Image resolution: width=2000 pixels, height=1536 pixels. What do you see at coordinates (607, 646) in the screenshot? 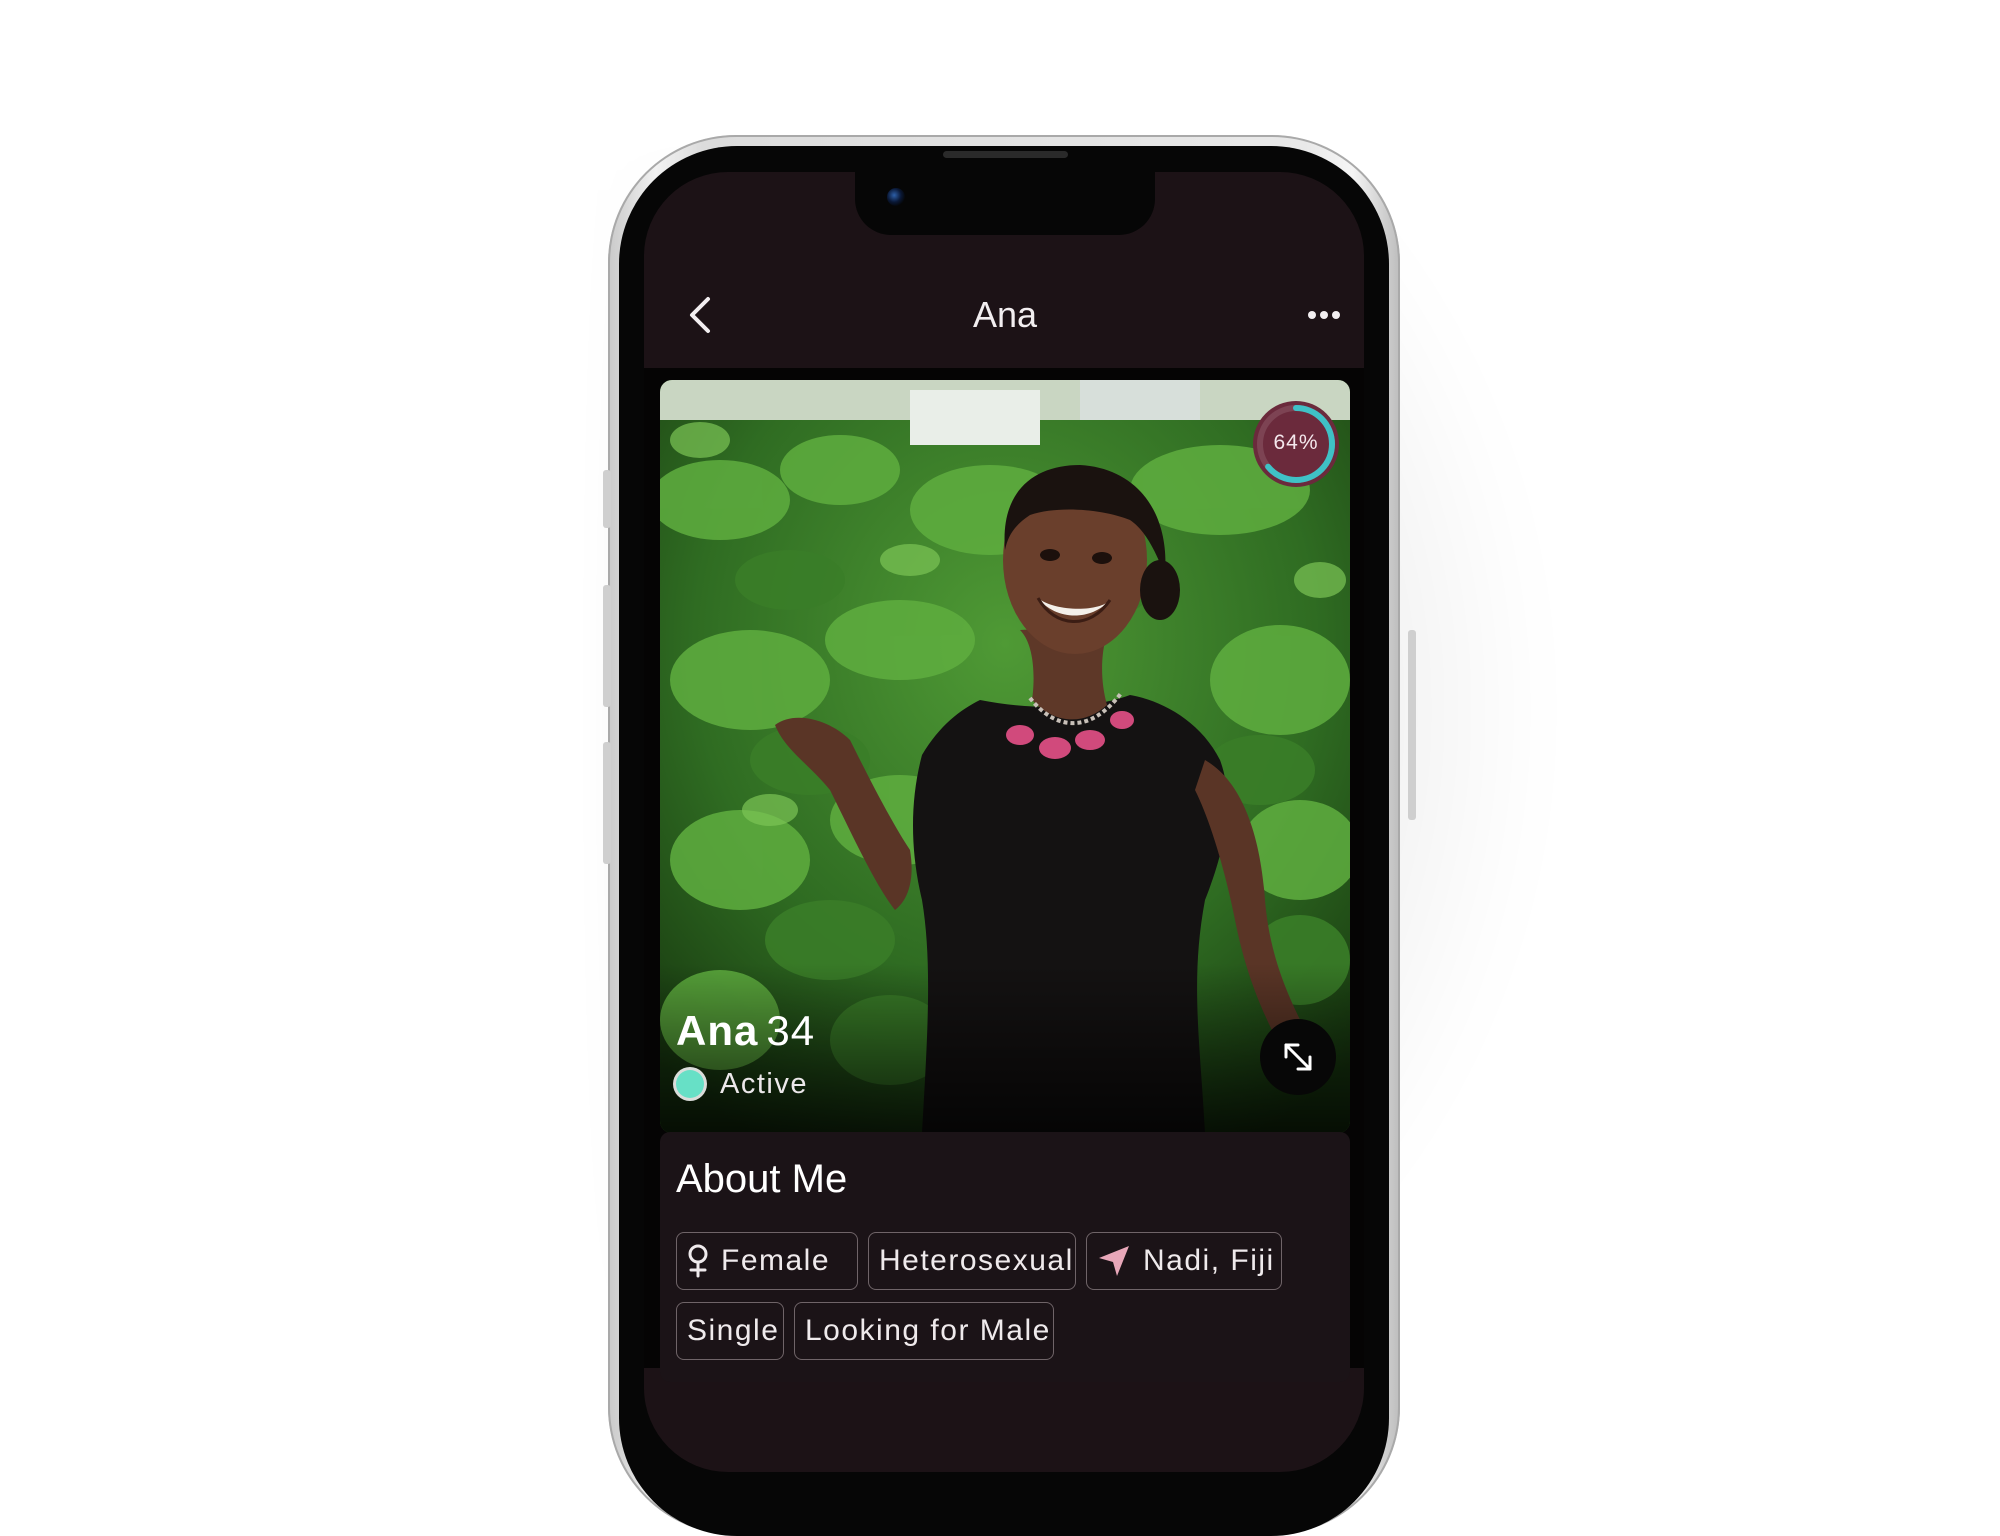
I see `volume-up-button` at bounding box center [607, 646].